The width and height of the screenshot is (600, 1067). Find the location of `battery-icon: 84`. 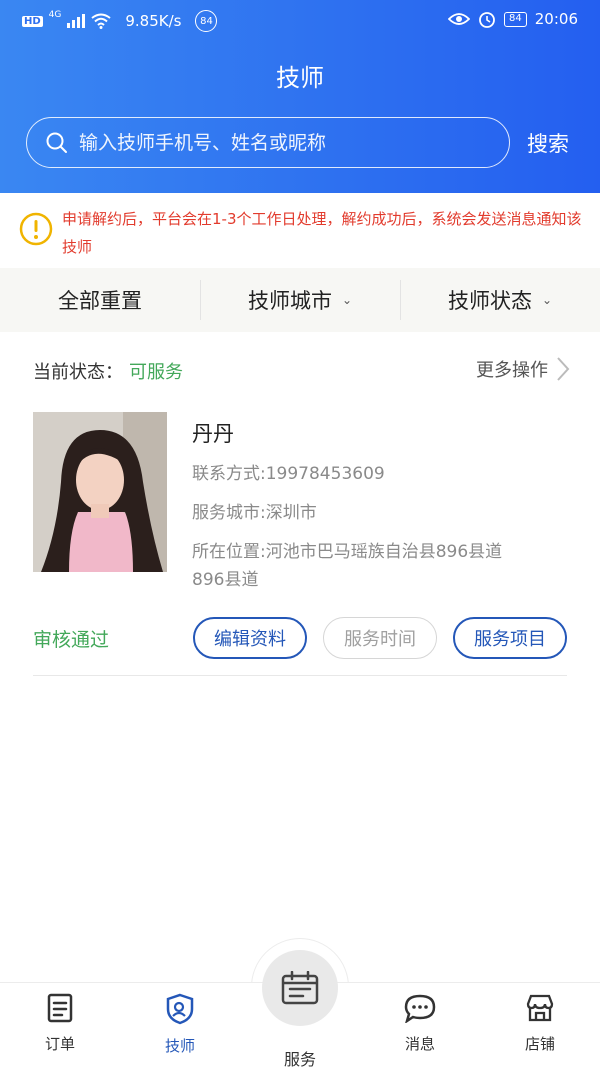

battery-icon: 84 is located at coordinates (515, 19).